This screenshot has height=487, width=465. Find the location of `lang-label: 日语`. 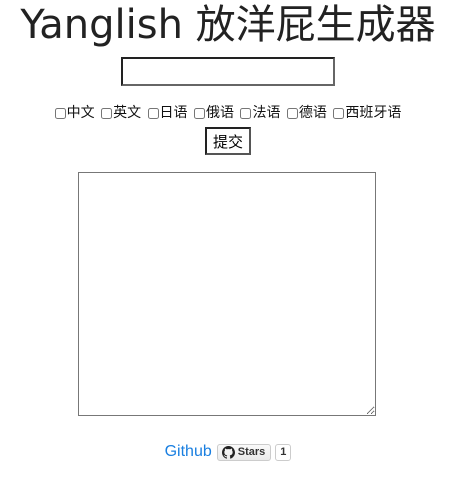

lang-label: 日语 is located at coordinates (173, 113).